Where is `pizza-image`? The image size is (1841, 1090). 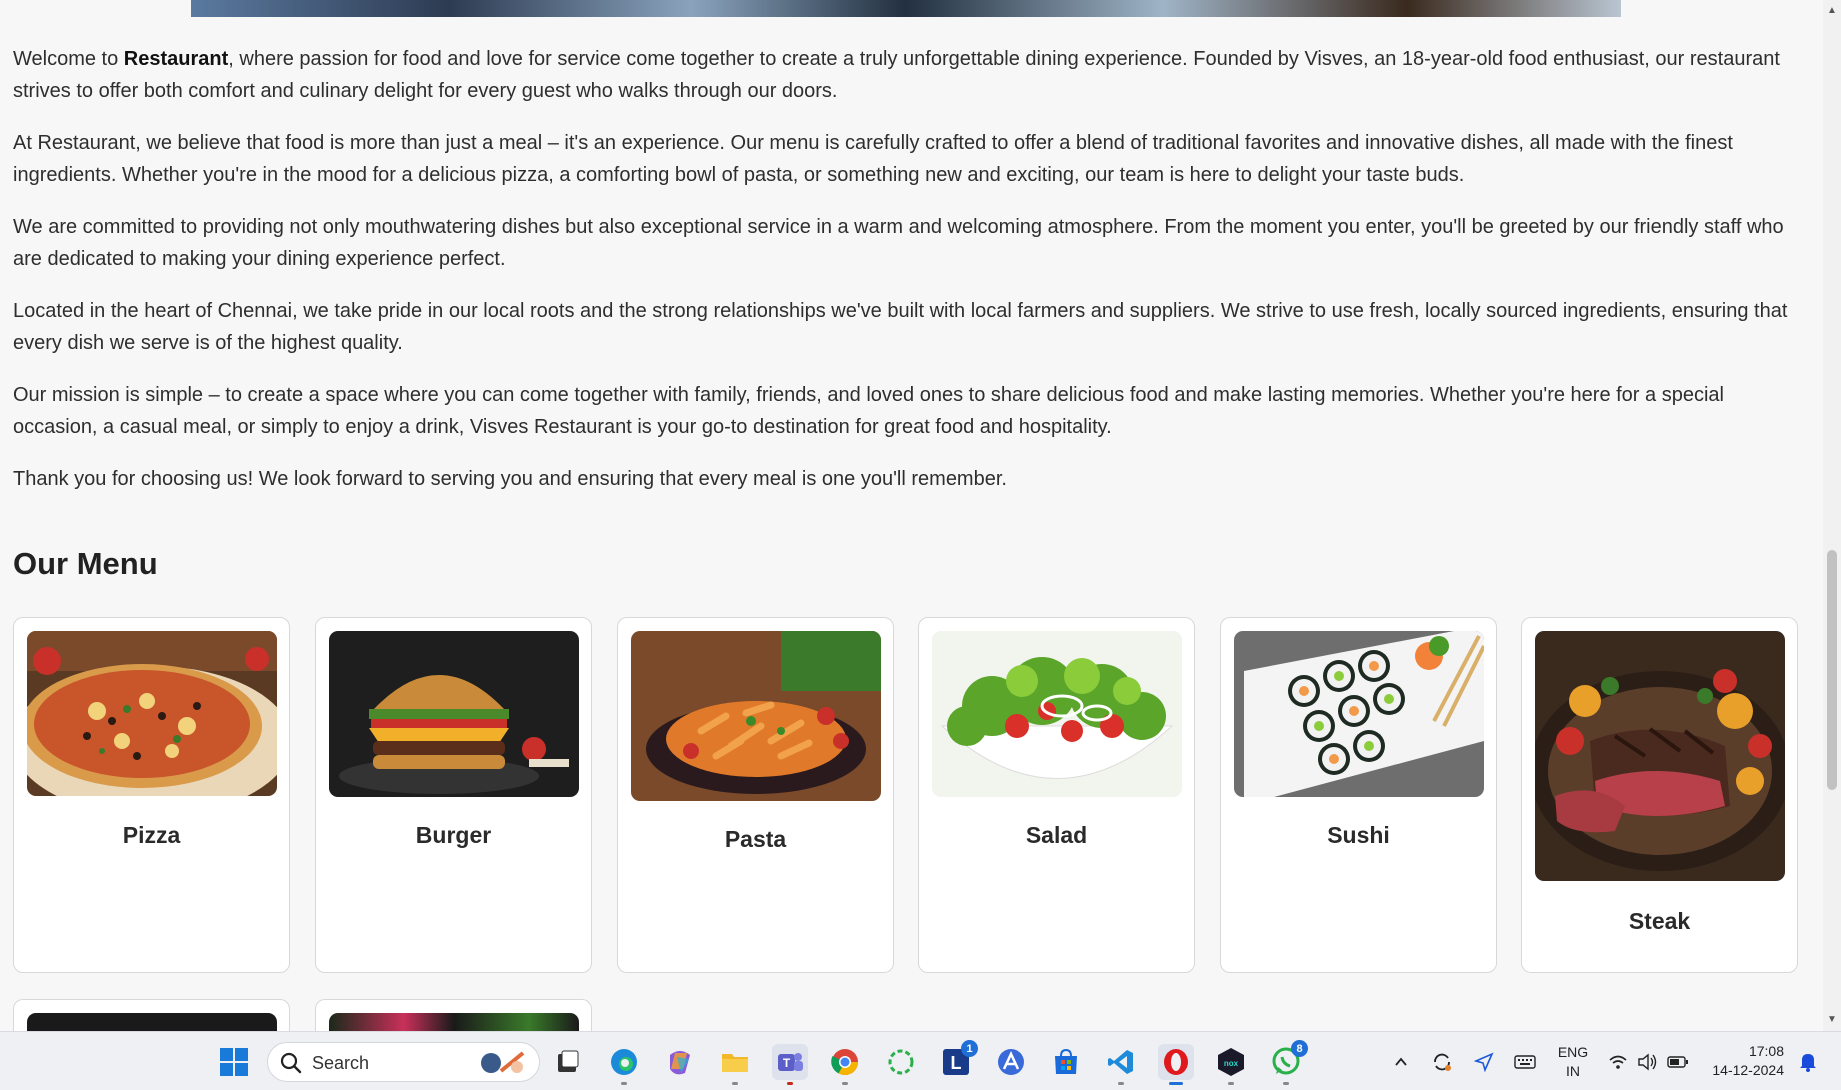 pizza-image is located at coordinates (152, 713).